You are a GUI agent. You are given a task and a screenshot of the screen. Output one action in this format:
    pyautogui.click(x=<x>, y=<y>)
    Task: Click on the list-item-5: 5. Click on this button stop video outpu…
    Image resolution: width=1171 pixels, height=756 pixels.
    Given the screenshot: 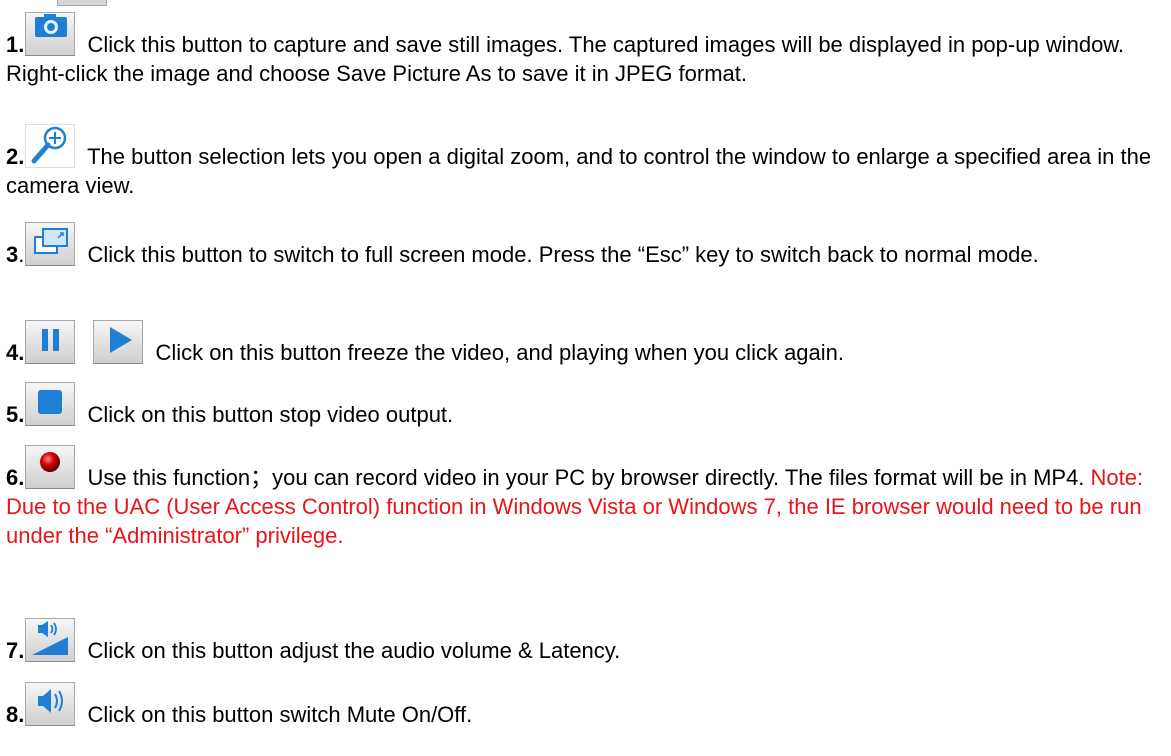 What is the action you would take?
    pyautogui.click(x=585, y=405)
    